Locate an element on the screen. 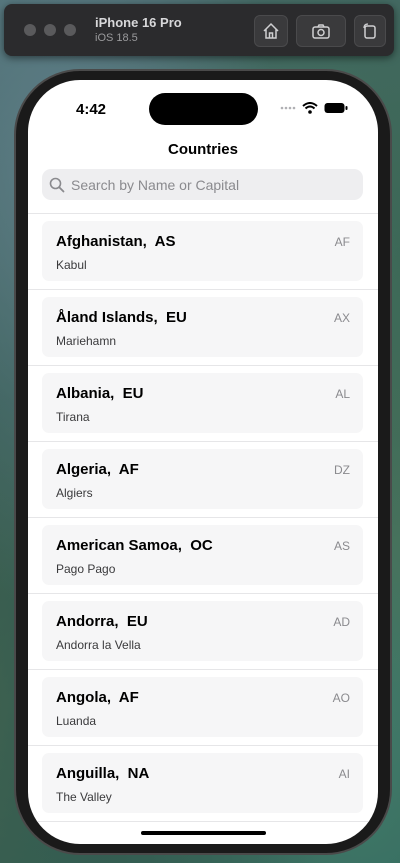  search-bar is located at coordinates (202, 184).